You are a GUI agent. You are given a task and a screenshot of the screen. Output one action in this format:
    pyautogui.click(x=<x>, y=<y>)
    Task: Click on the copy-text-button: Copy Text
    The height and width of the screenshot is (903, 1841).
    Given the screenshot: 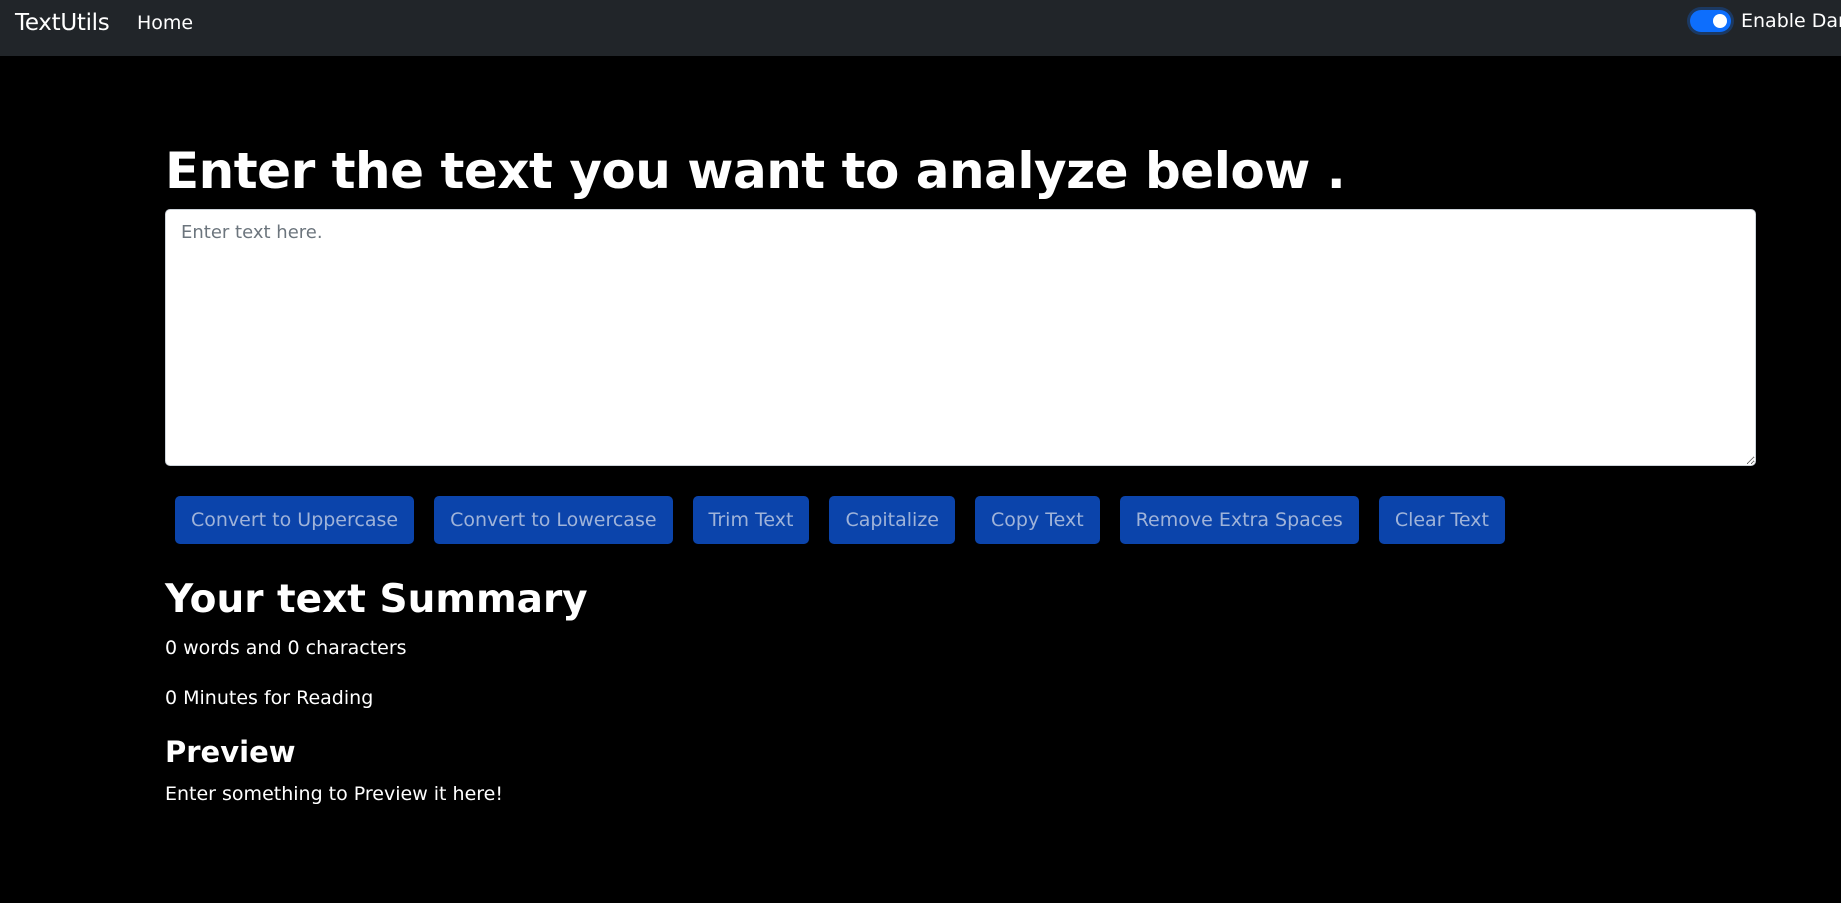 What is the action you would take?
    pyautogui.click(x=1037, y=520)
    